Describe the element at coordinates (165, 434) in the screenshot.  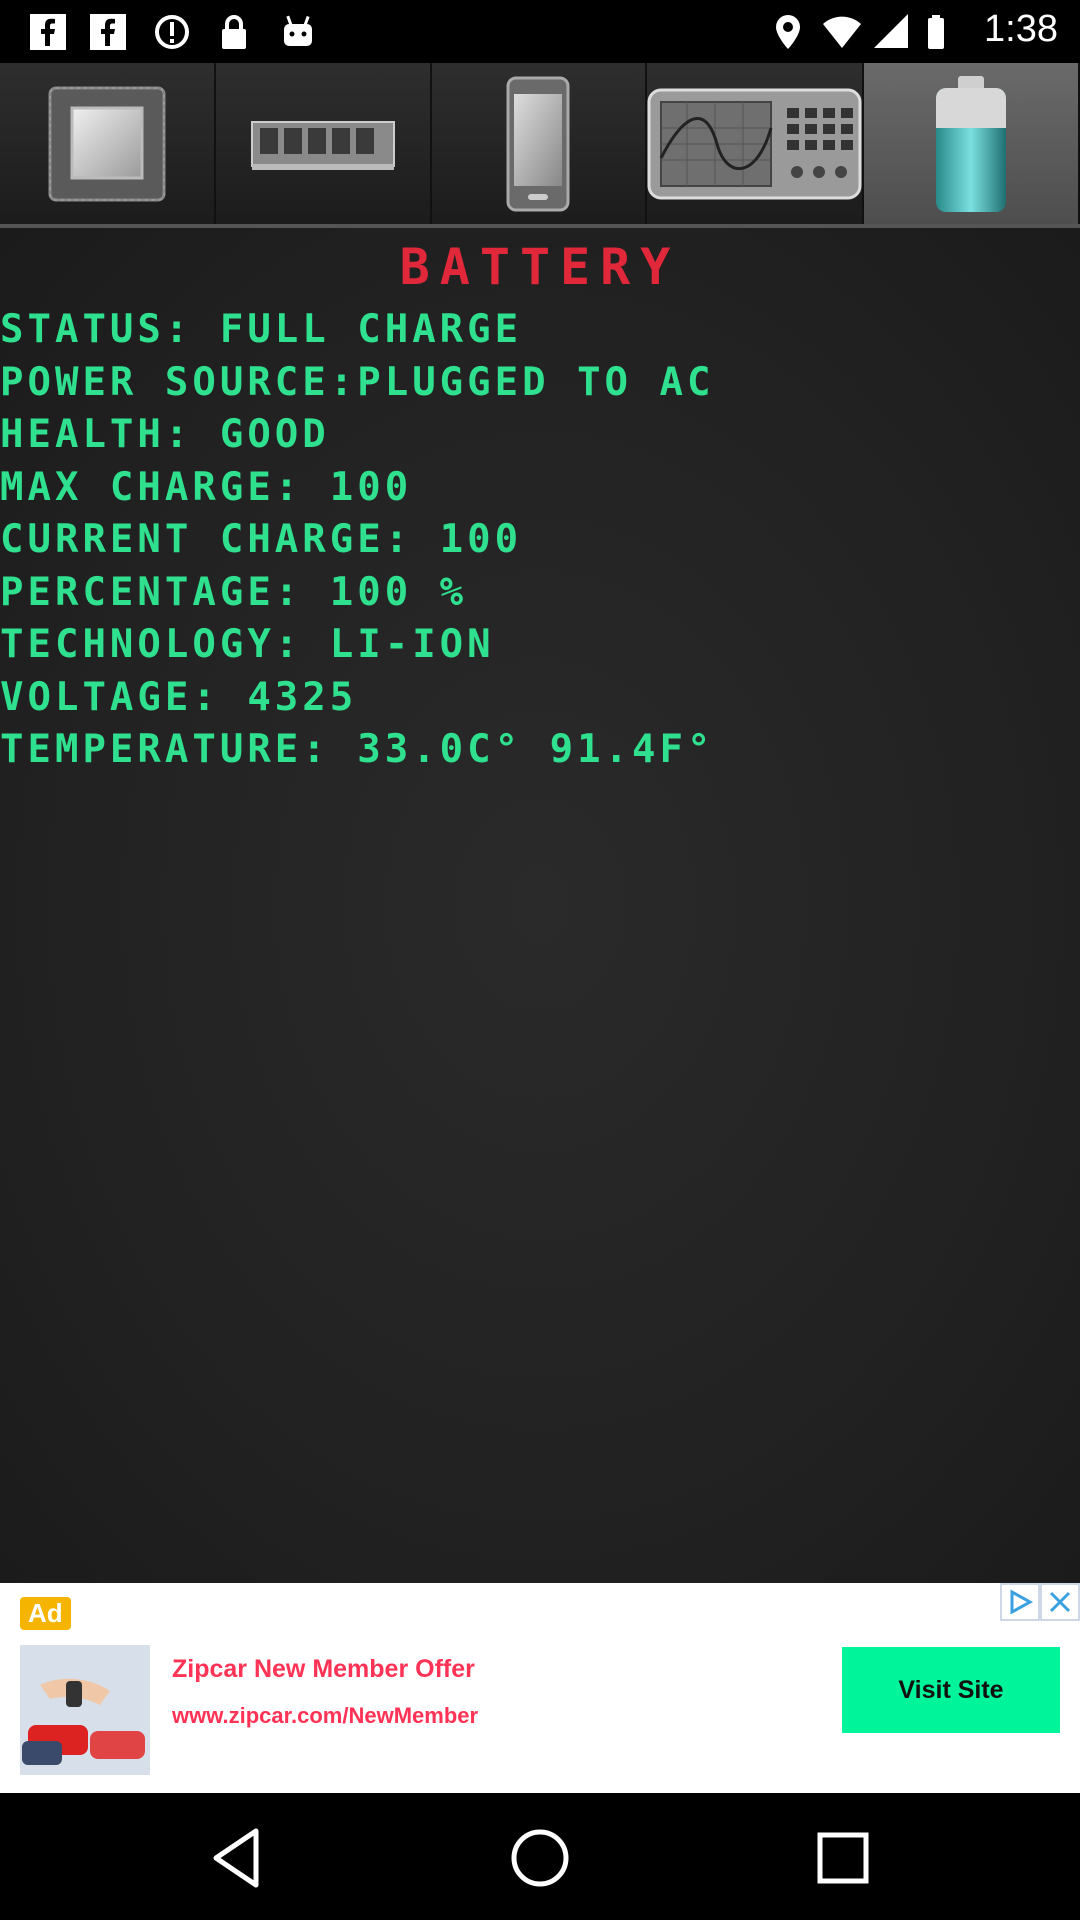
I see `health-line: HEALTH: GOOD` at that location.